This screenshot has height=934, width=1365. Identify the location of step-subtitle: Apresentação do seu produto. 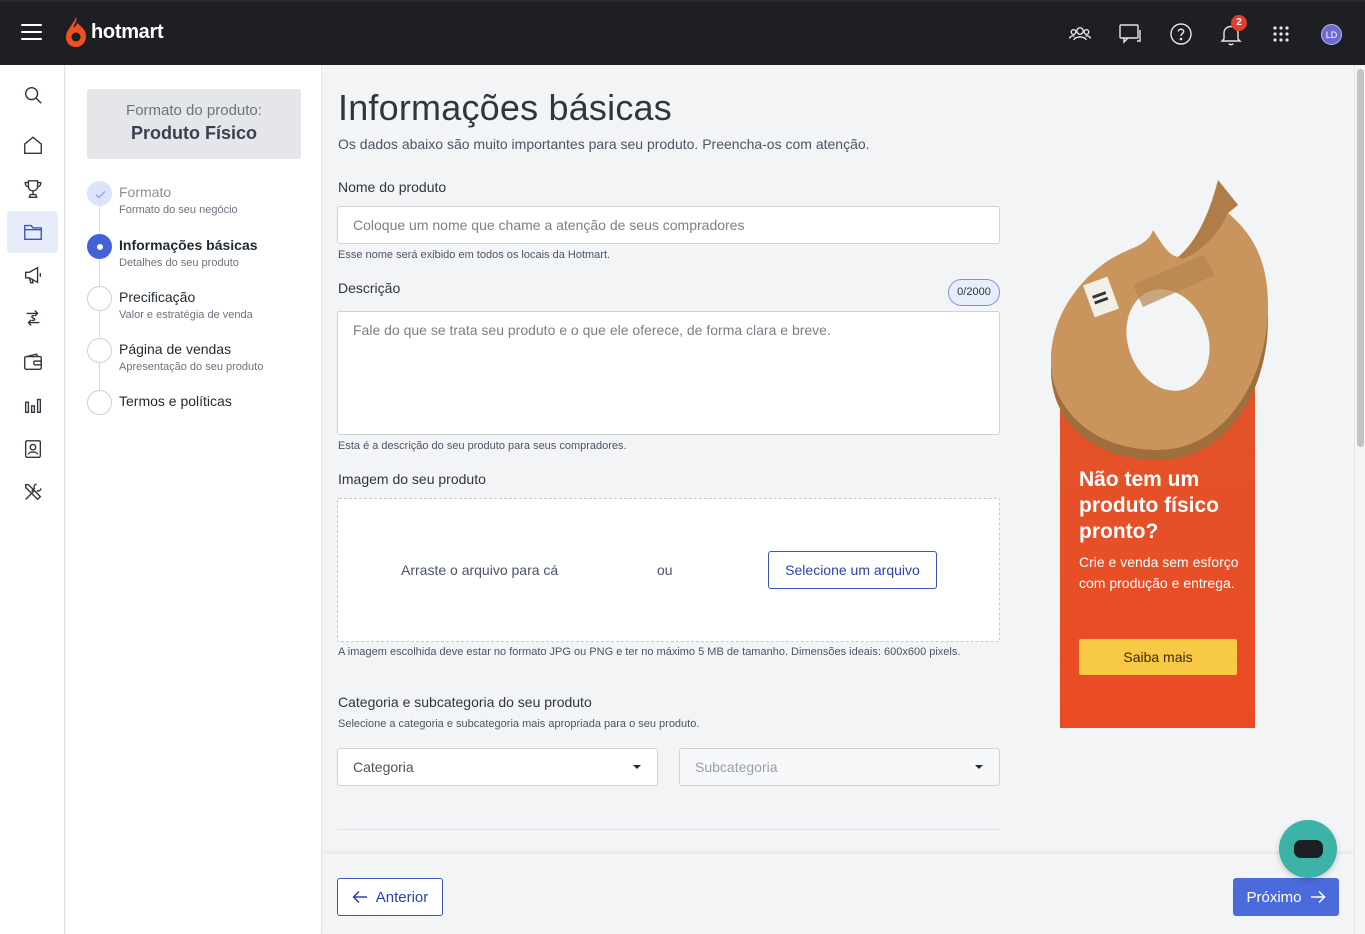
(191, 367).